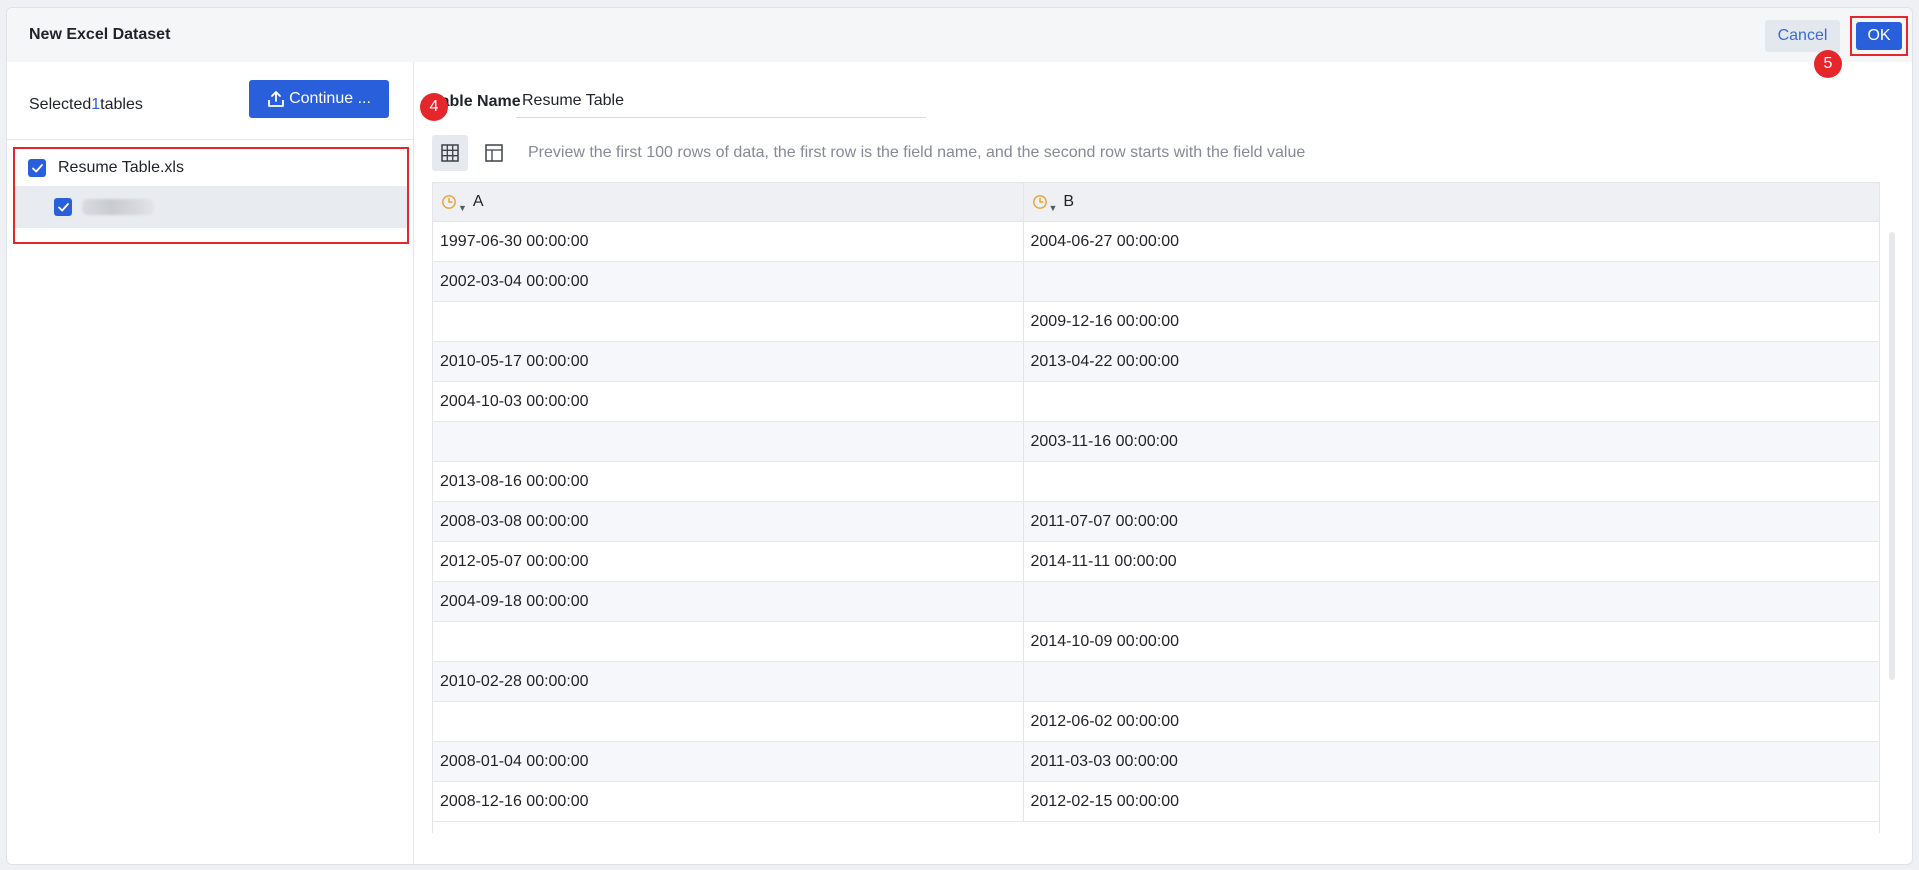 This screenshot has height=870, width=1919. I want to click on table-cell: 2013-04-22 00:00:00, so click(1451, 361).